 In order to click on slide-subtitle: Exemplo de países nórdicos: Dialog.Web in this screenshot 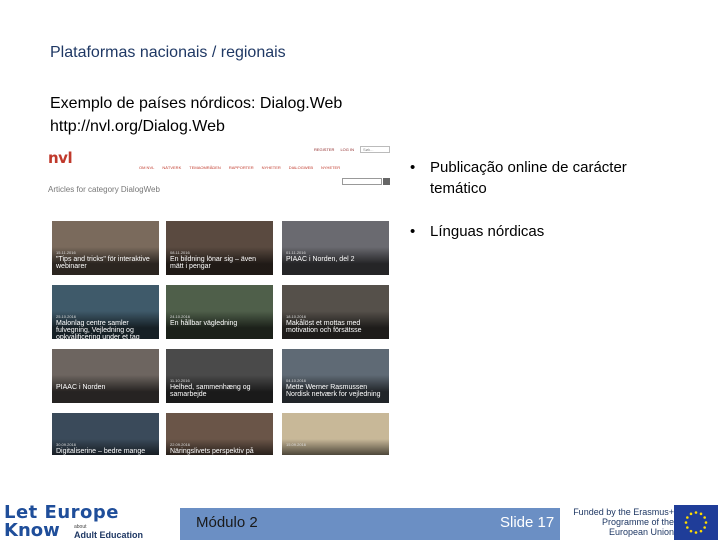, I will do `click(196, 103)`.